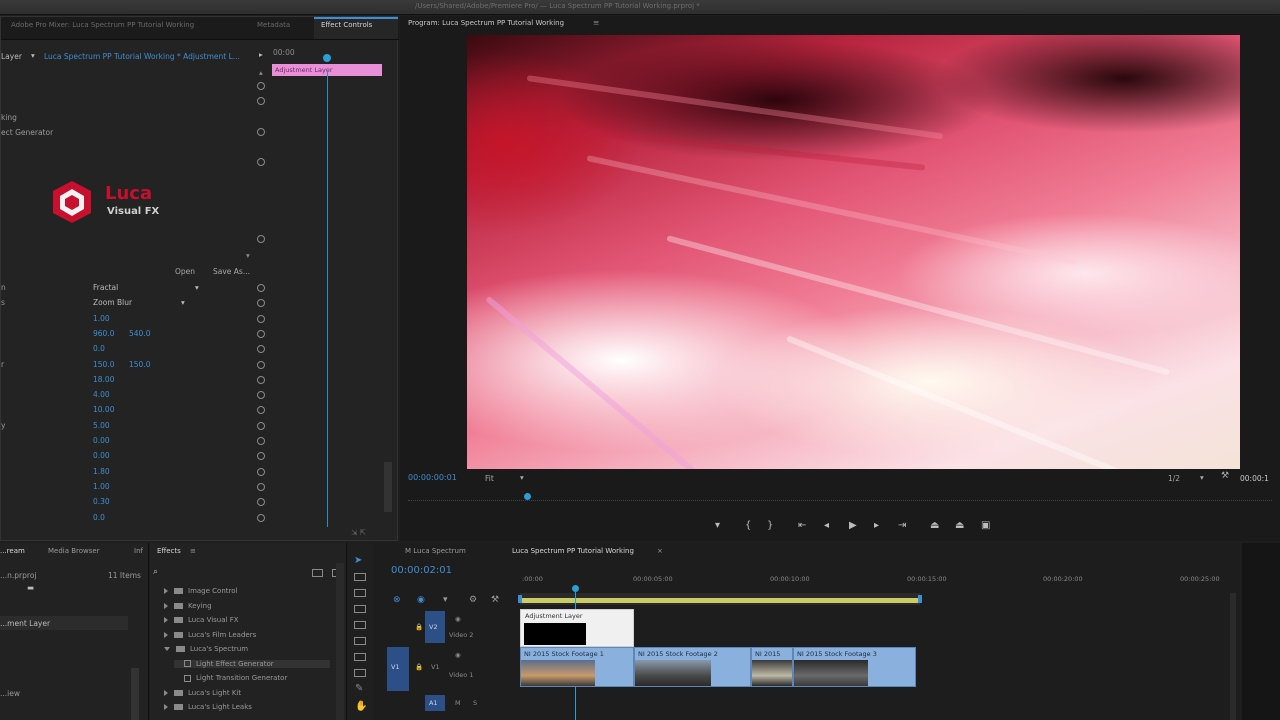 The width and height of the screenshot is (1280, 720). I want to click on video-clip: NI 2015, so click(772, 667).